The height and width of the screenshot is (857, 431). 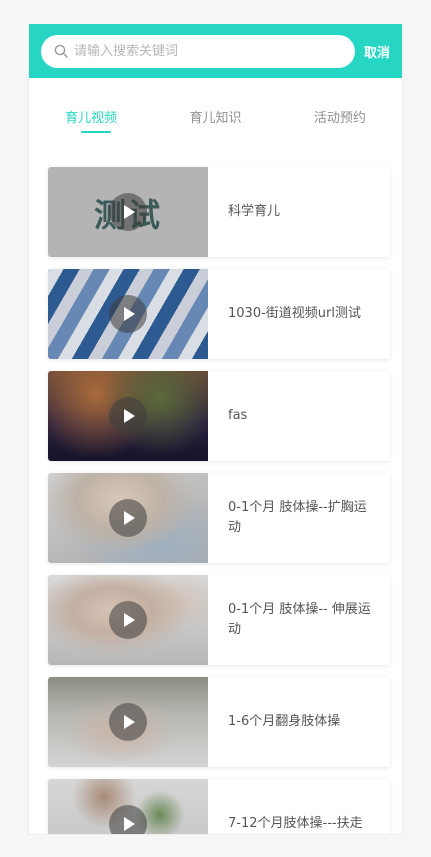 What do you see at coordinates (238, 415) in the screenshot?
I see `video-title: fas` at bounding box center [238, 415].